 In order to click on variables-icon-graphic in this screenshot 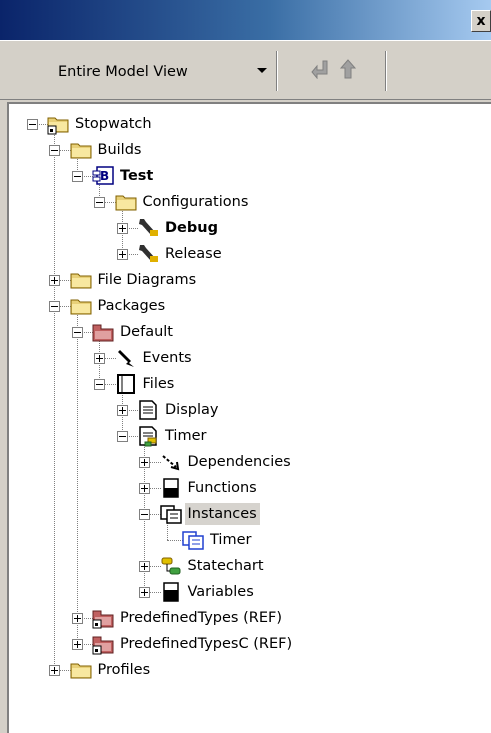, I will do `click(170, 592)`.